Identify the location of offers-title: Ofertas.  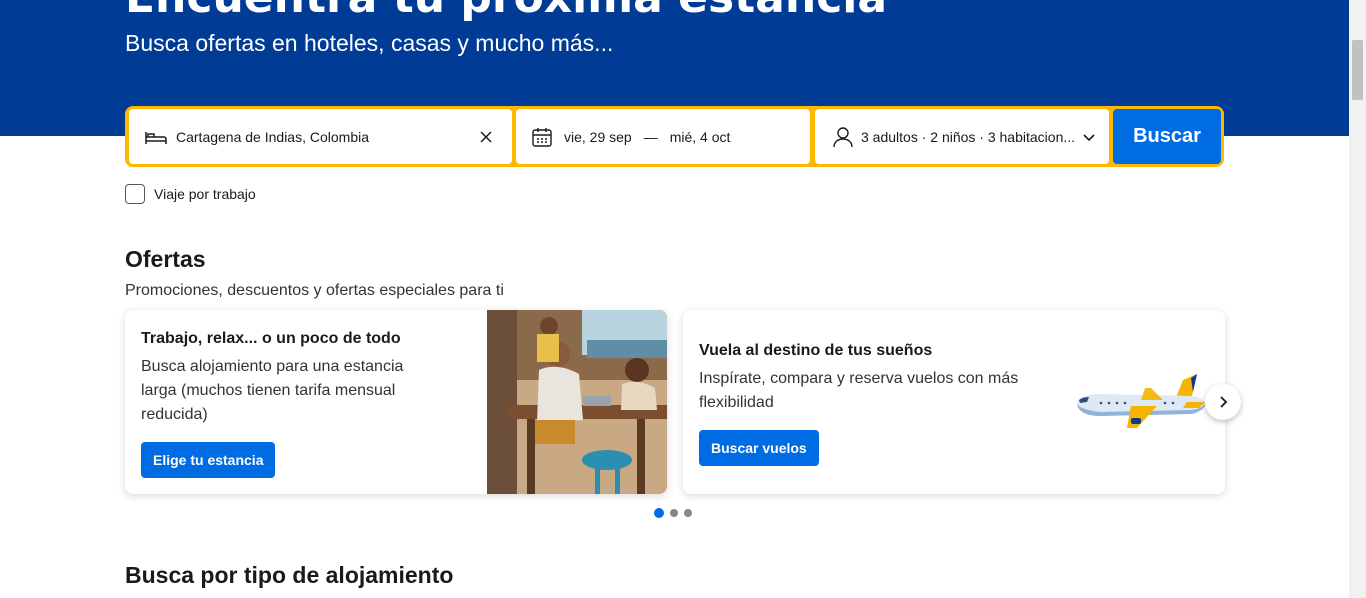
(165, 259).